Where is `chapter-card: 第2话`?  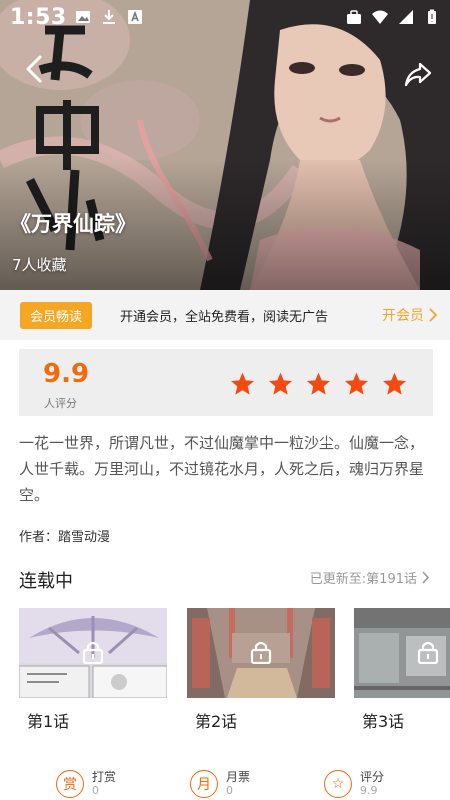 chapter-card: 第2话 is located at coordinates (261, 669).